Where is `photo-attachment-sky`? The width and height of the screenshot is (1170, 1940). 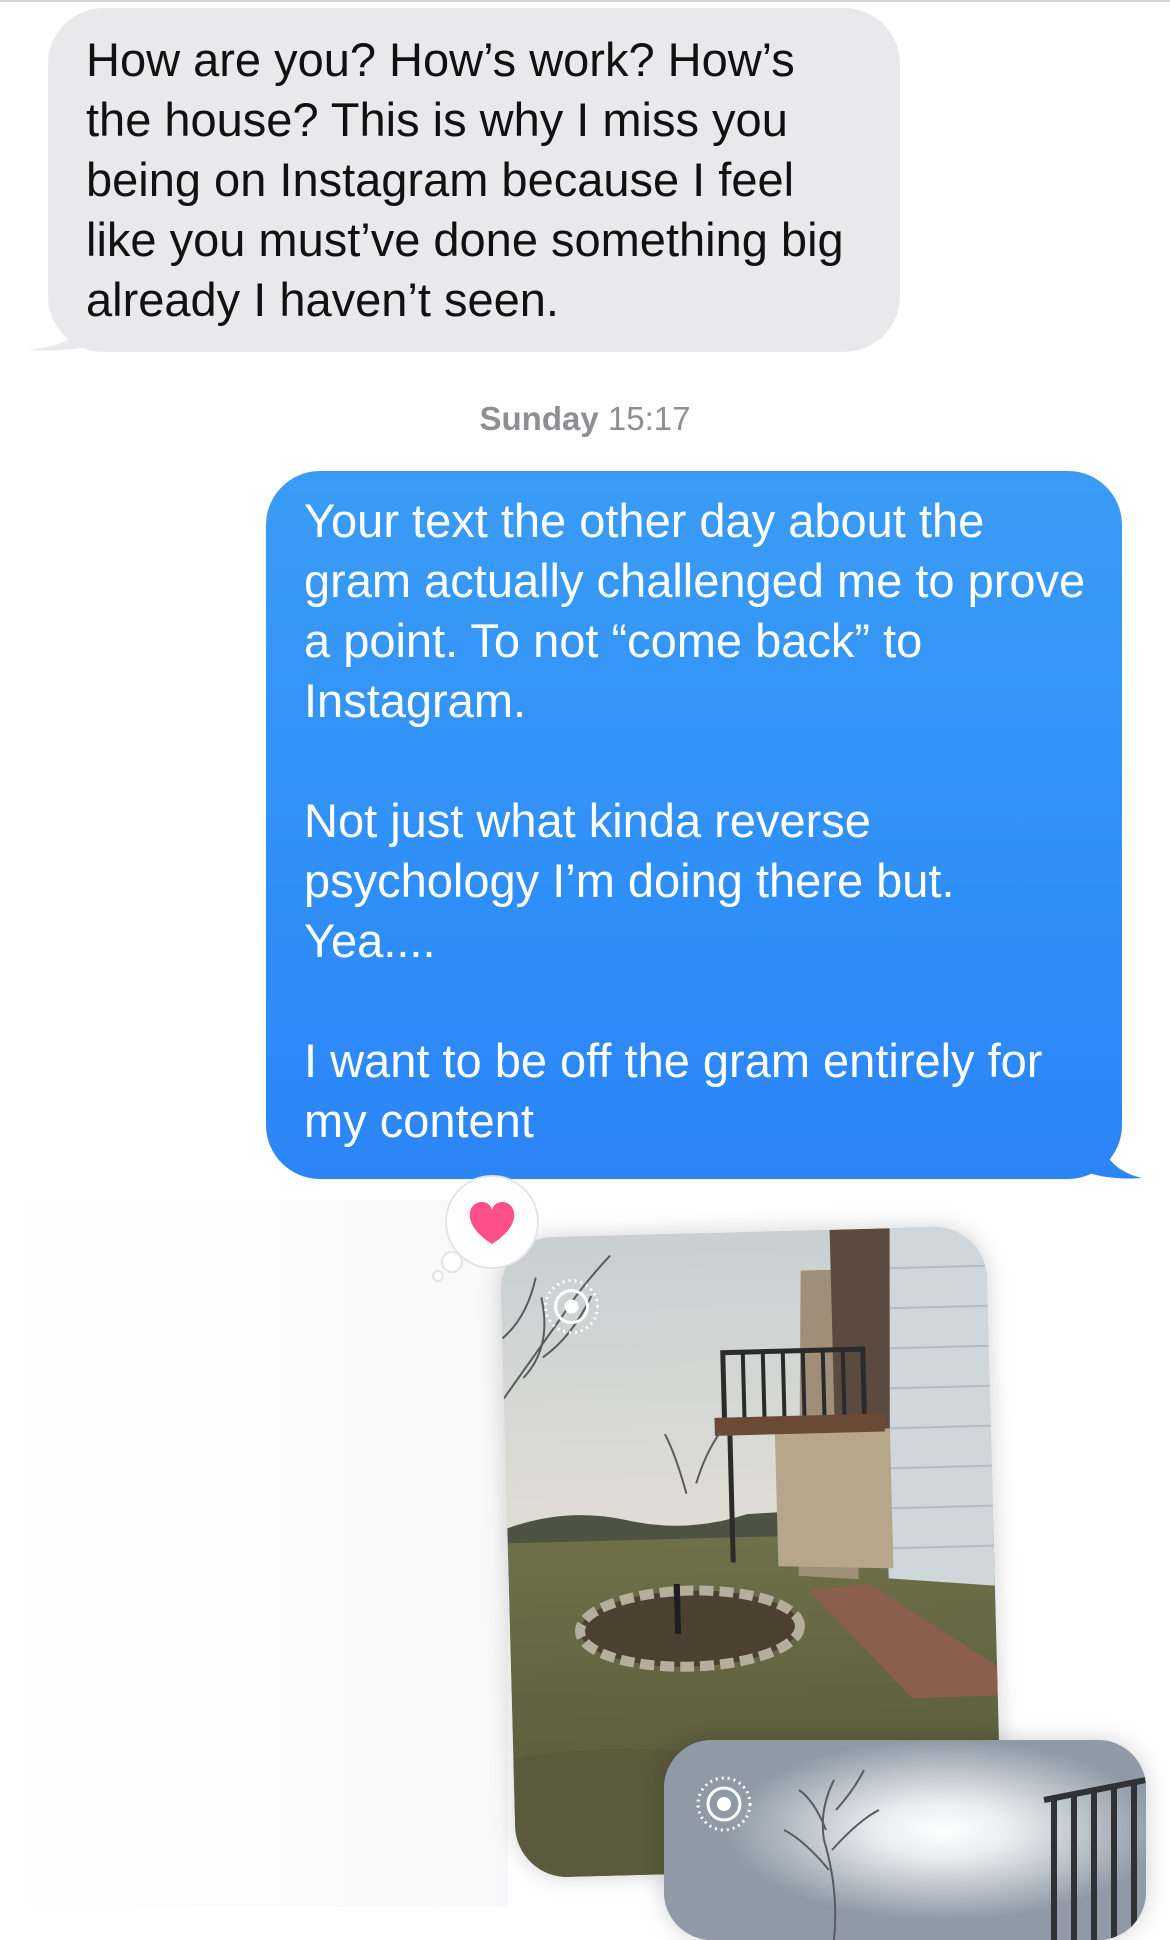
photo-attachment-sky is located at coordinates (905, 1840).